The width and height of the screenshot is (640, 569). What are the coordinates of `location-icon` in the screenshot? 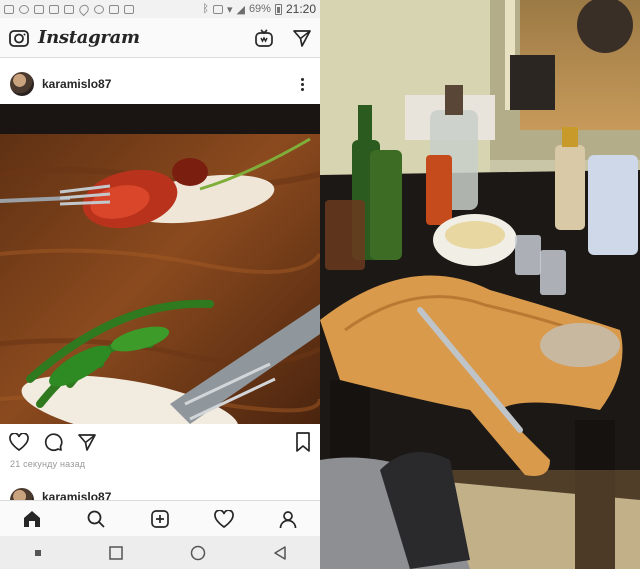 It's located at (84, 9).